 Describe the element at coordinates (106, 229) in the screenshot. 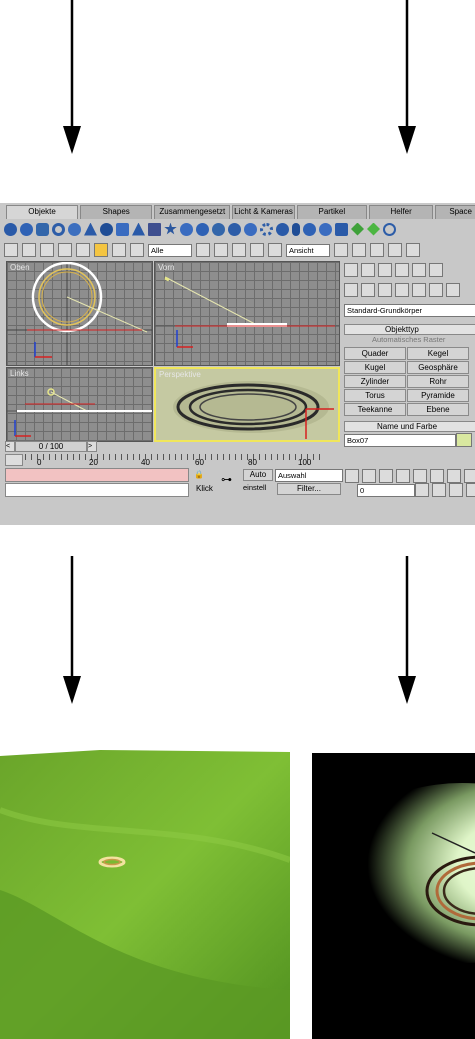

I see `sphere2-icon` at that location.